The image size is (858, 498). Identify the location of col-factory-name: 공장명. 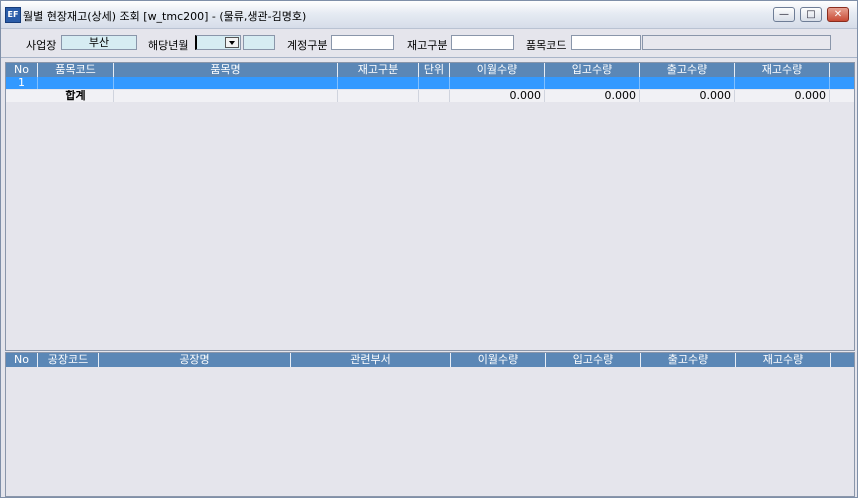
(195, 360).